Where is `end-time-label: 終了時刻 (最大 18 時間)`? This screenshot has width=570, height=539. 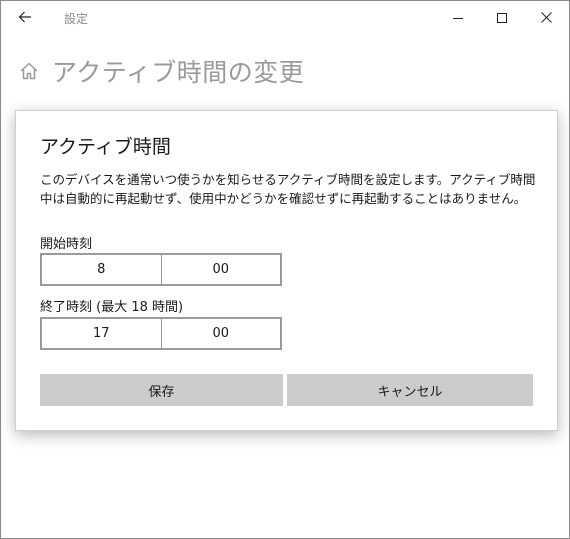
end-time-label: 終了時刻 (最大 18 時間) is located at coordinates (112, 307).